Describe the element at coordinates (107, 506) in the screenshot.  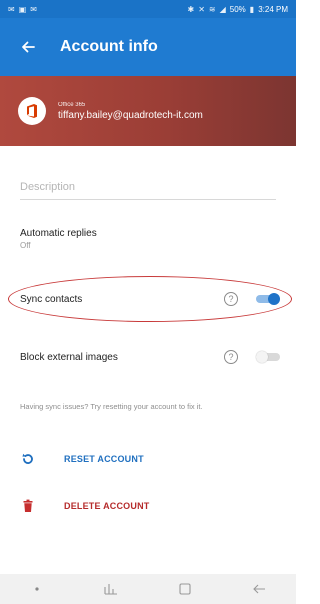
I see `delete-account-label: DELETE ACCOUNT` at that location.